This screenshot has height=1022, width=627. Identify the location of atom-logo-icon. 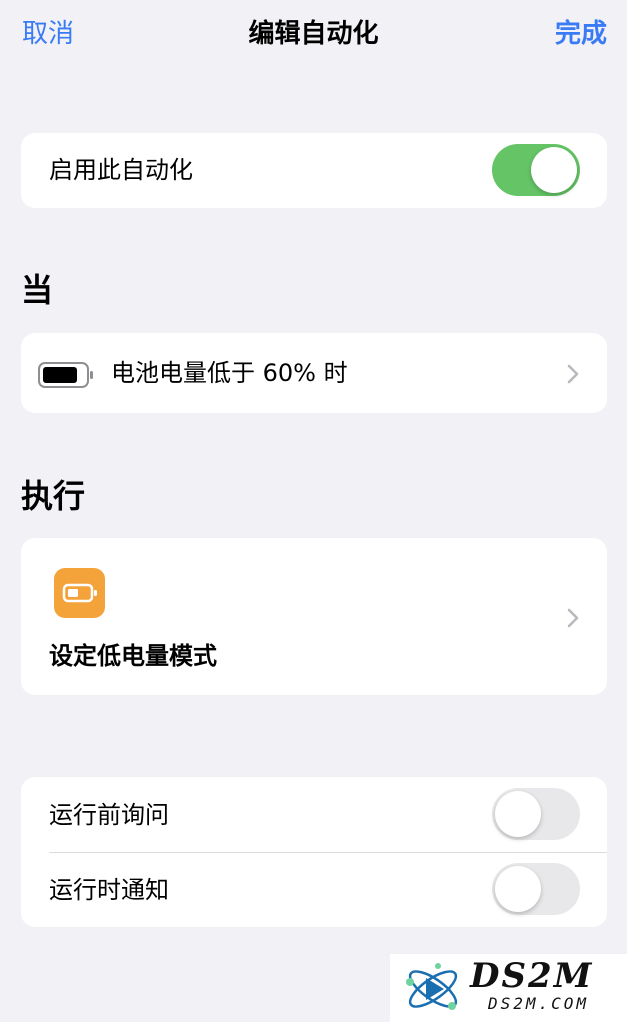
(432, 986).